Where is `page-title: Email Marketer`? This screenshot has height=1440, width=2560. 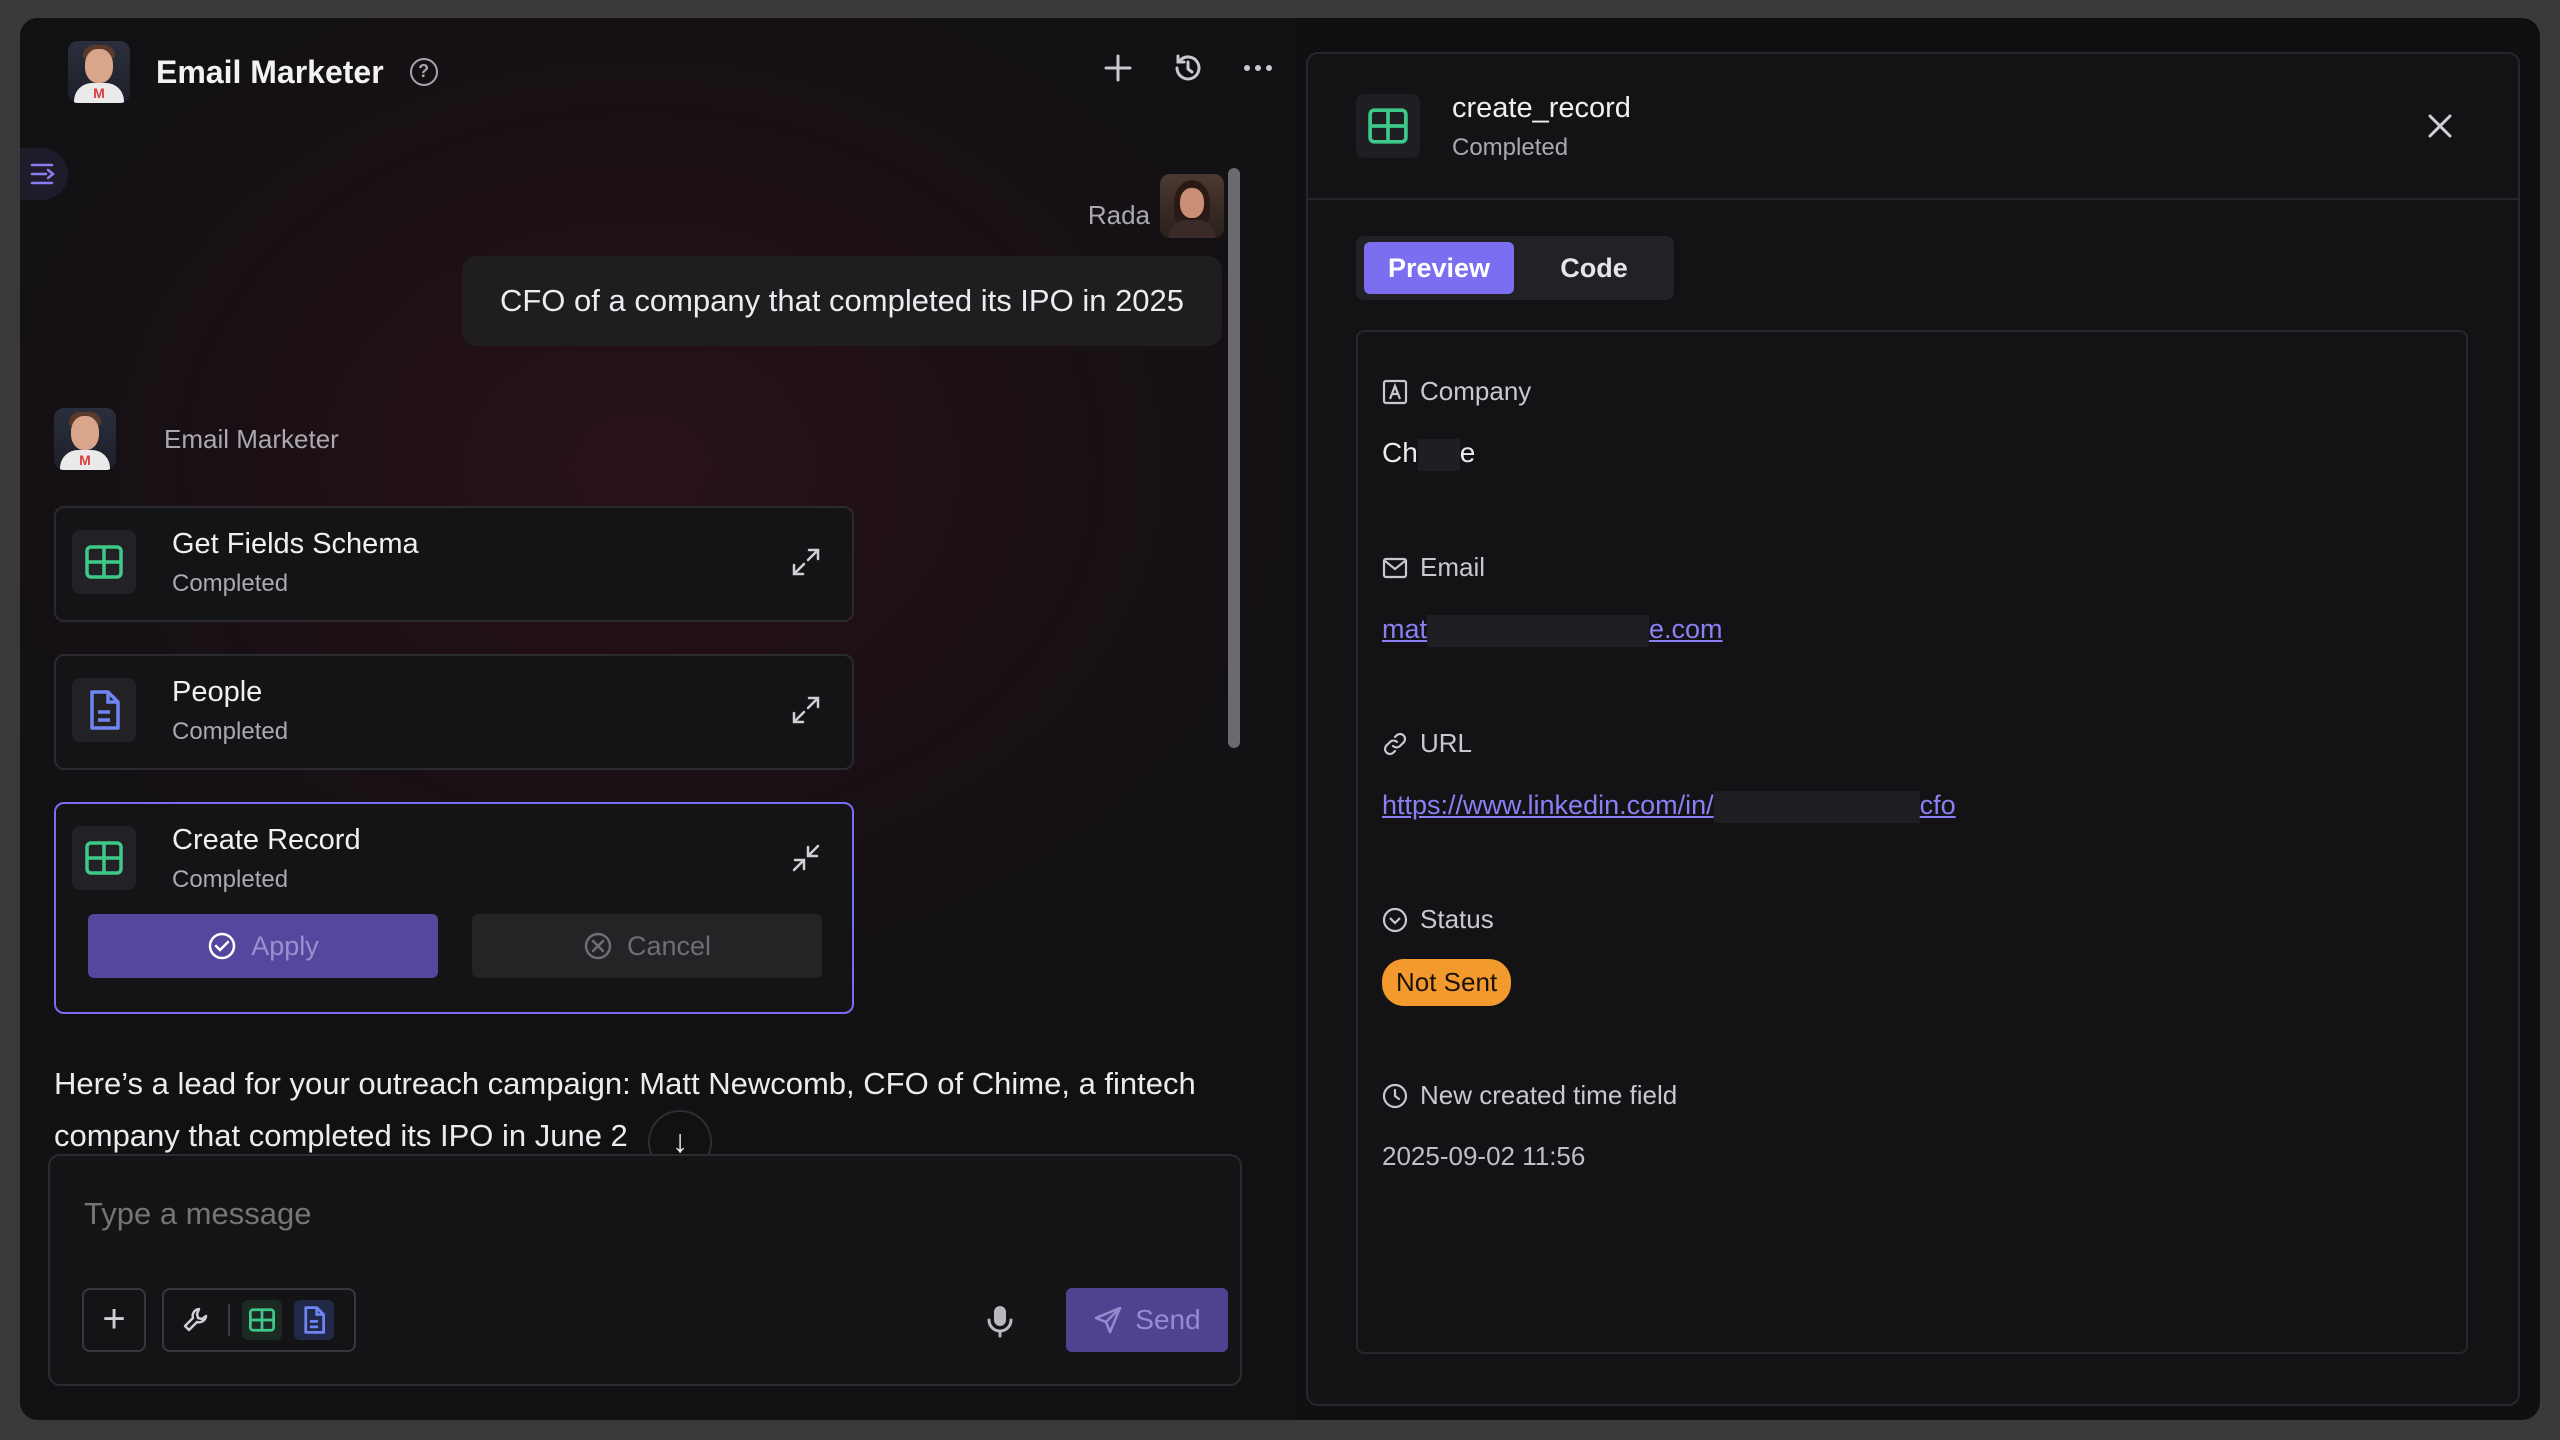
page-title: Email Marketer is located at coordinates (270, 71).